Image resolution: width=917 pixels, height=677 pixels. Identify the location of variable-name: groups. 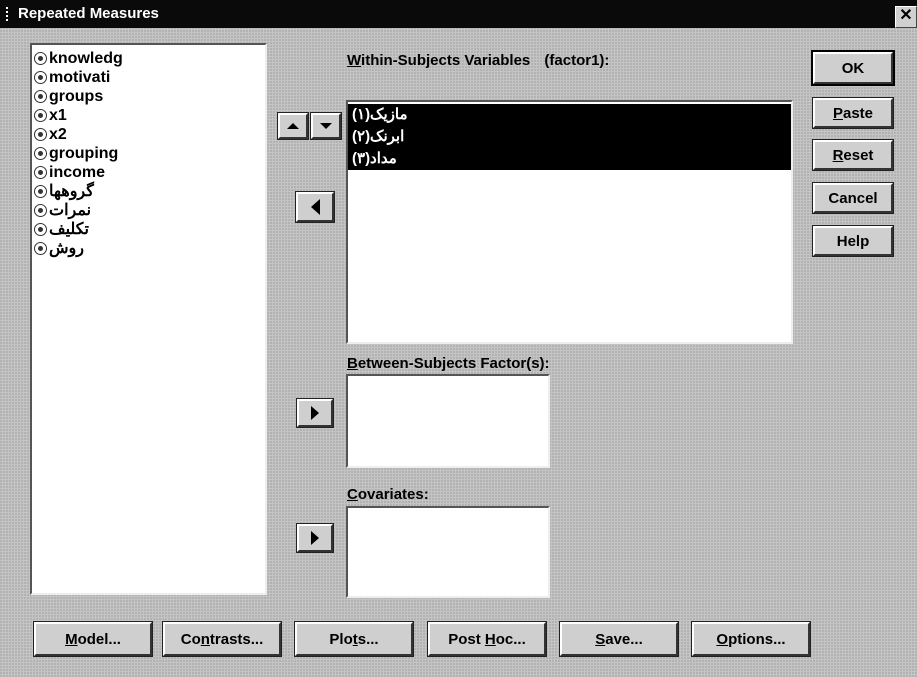
(76, 96).